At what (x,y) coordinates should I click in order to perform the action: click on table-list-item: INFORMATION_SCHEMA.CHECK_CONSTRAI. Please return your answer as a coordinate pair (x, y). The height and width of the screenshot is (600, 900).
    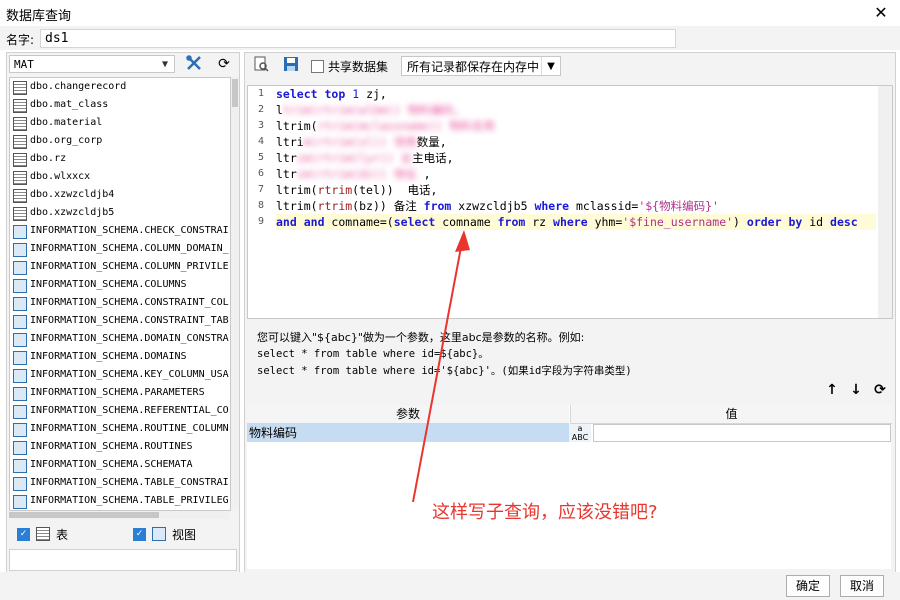
    Looking at the image, I should click on (120, 231).